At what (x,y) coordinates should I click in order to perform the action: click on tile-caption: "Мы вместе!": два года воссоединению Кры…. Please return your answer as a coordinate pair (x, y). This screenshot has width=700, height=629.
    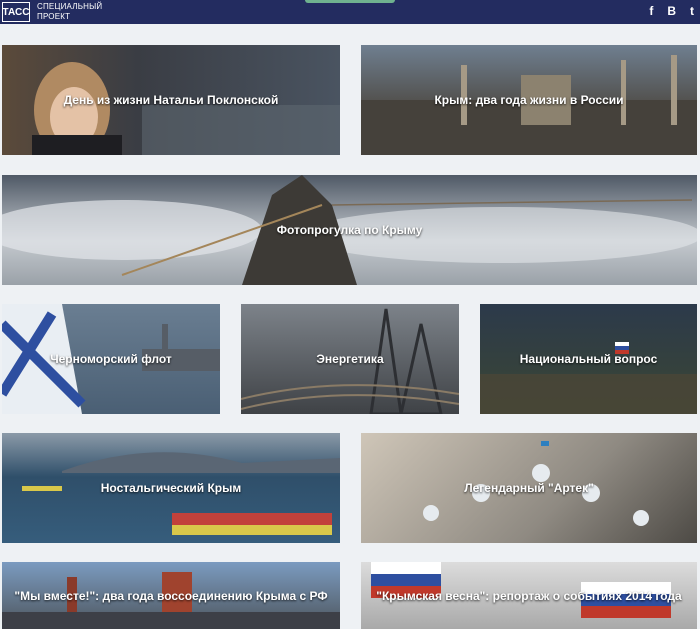
    Looking at the image, I should click on (171, 595).